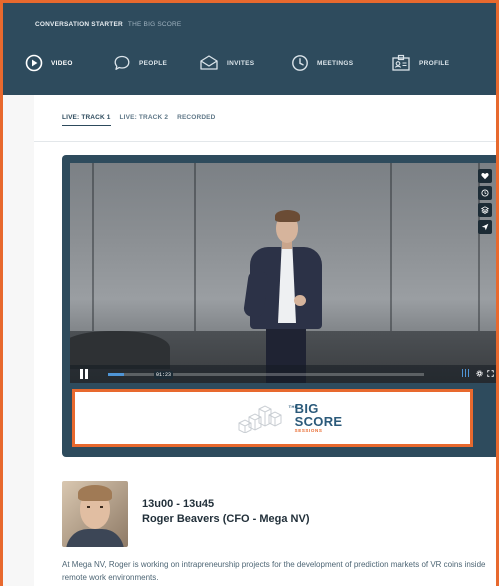  What do you see at coordinates (209, 62) in the screenshot?
I see `envelope-icon` at bounding box center [209, 62].